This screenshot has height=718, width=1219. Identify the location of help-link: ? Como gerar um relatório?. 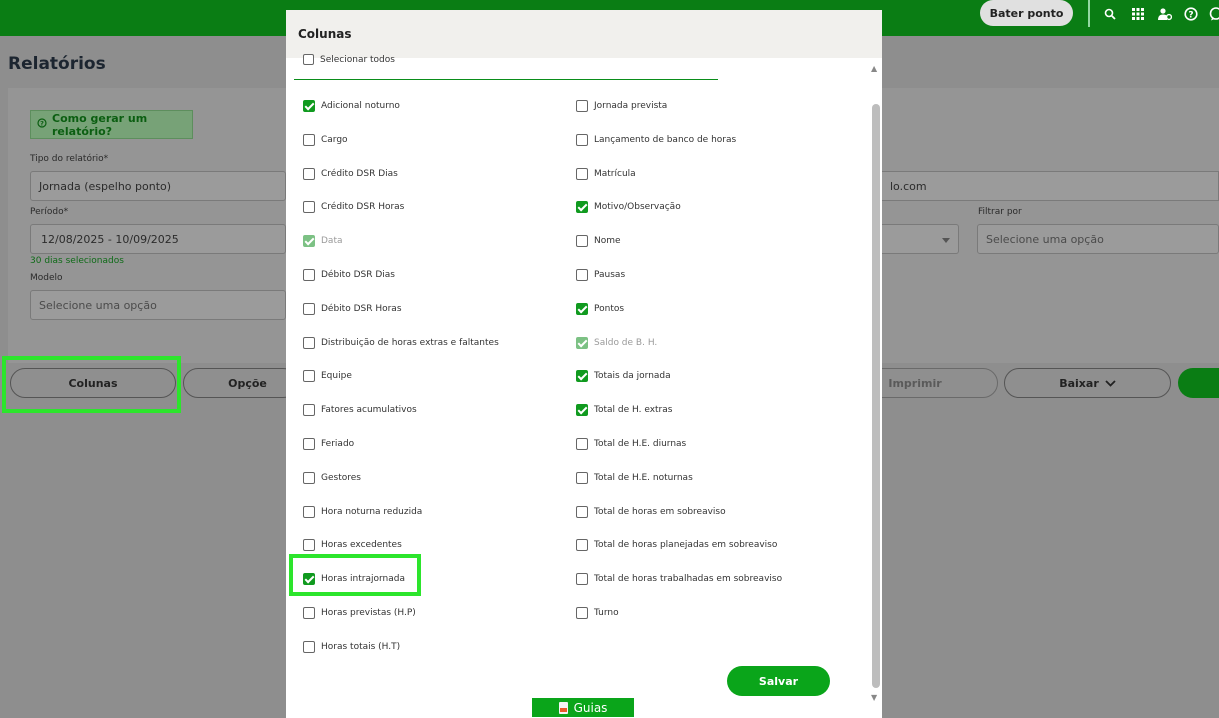
(111, 124).